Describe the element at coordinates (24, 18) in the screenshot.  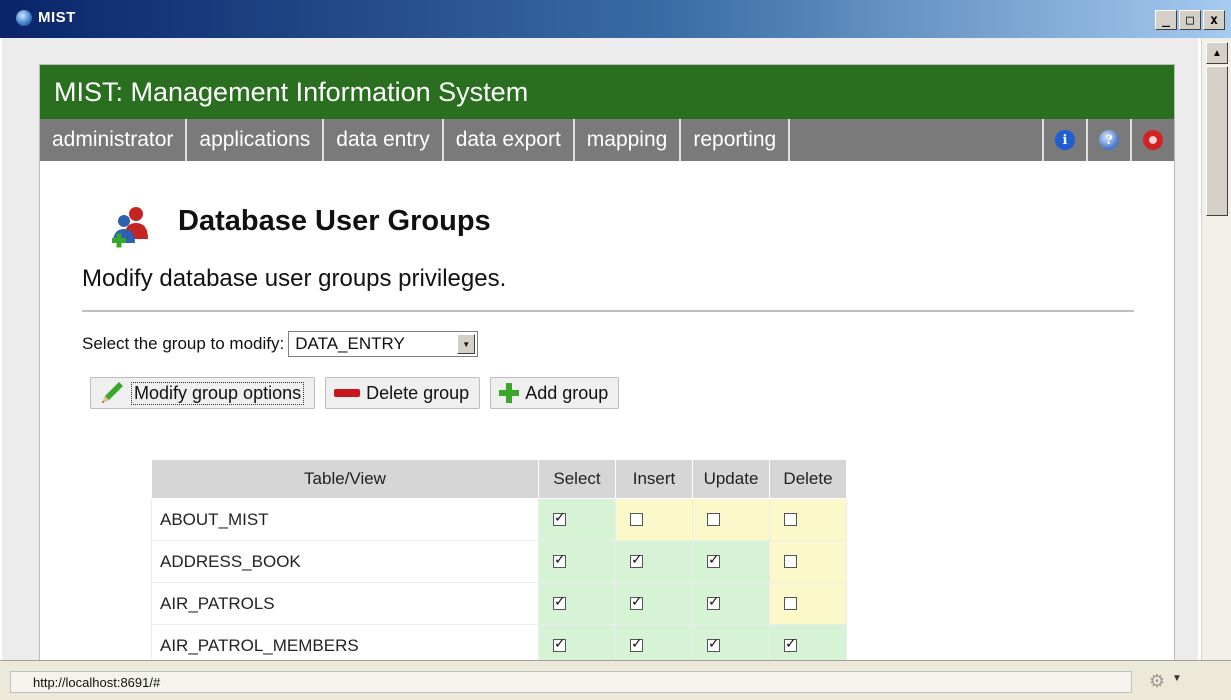
I see `app-icon` at that location.